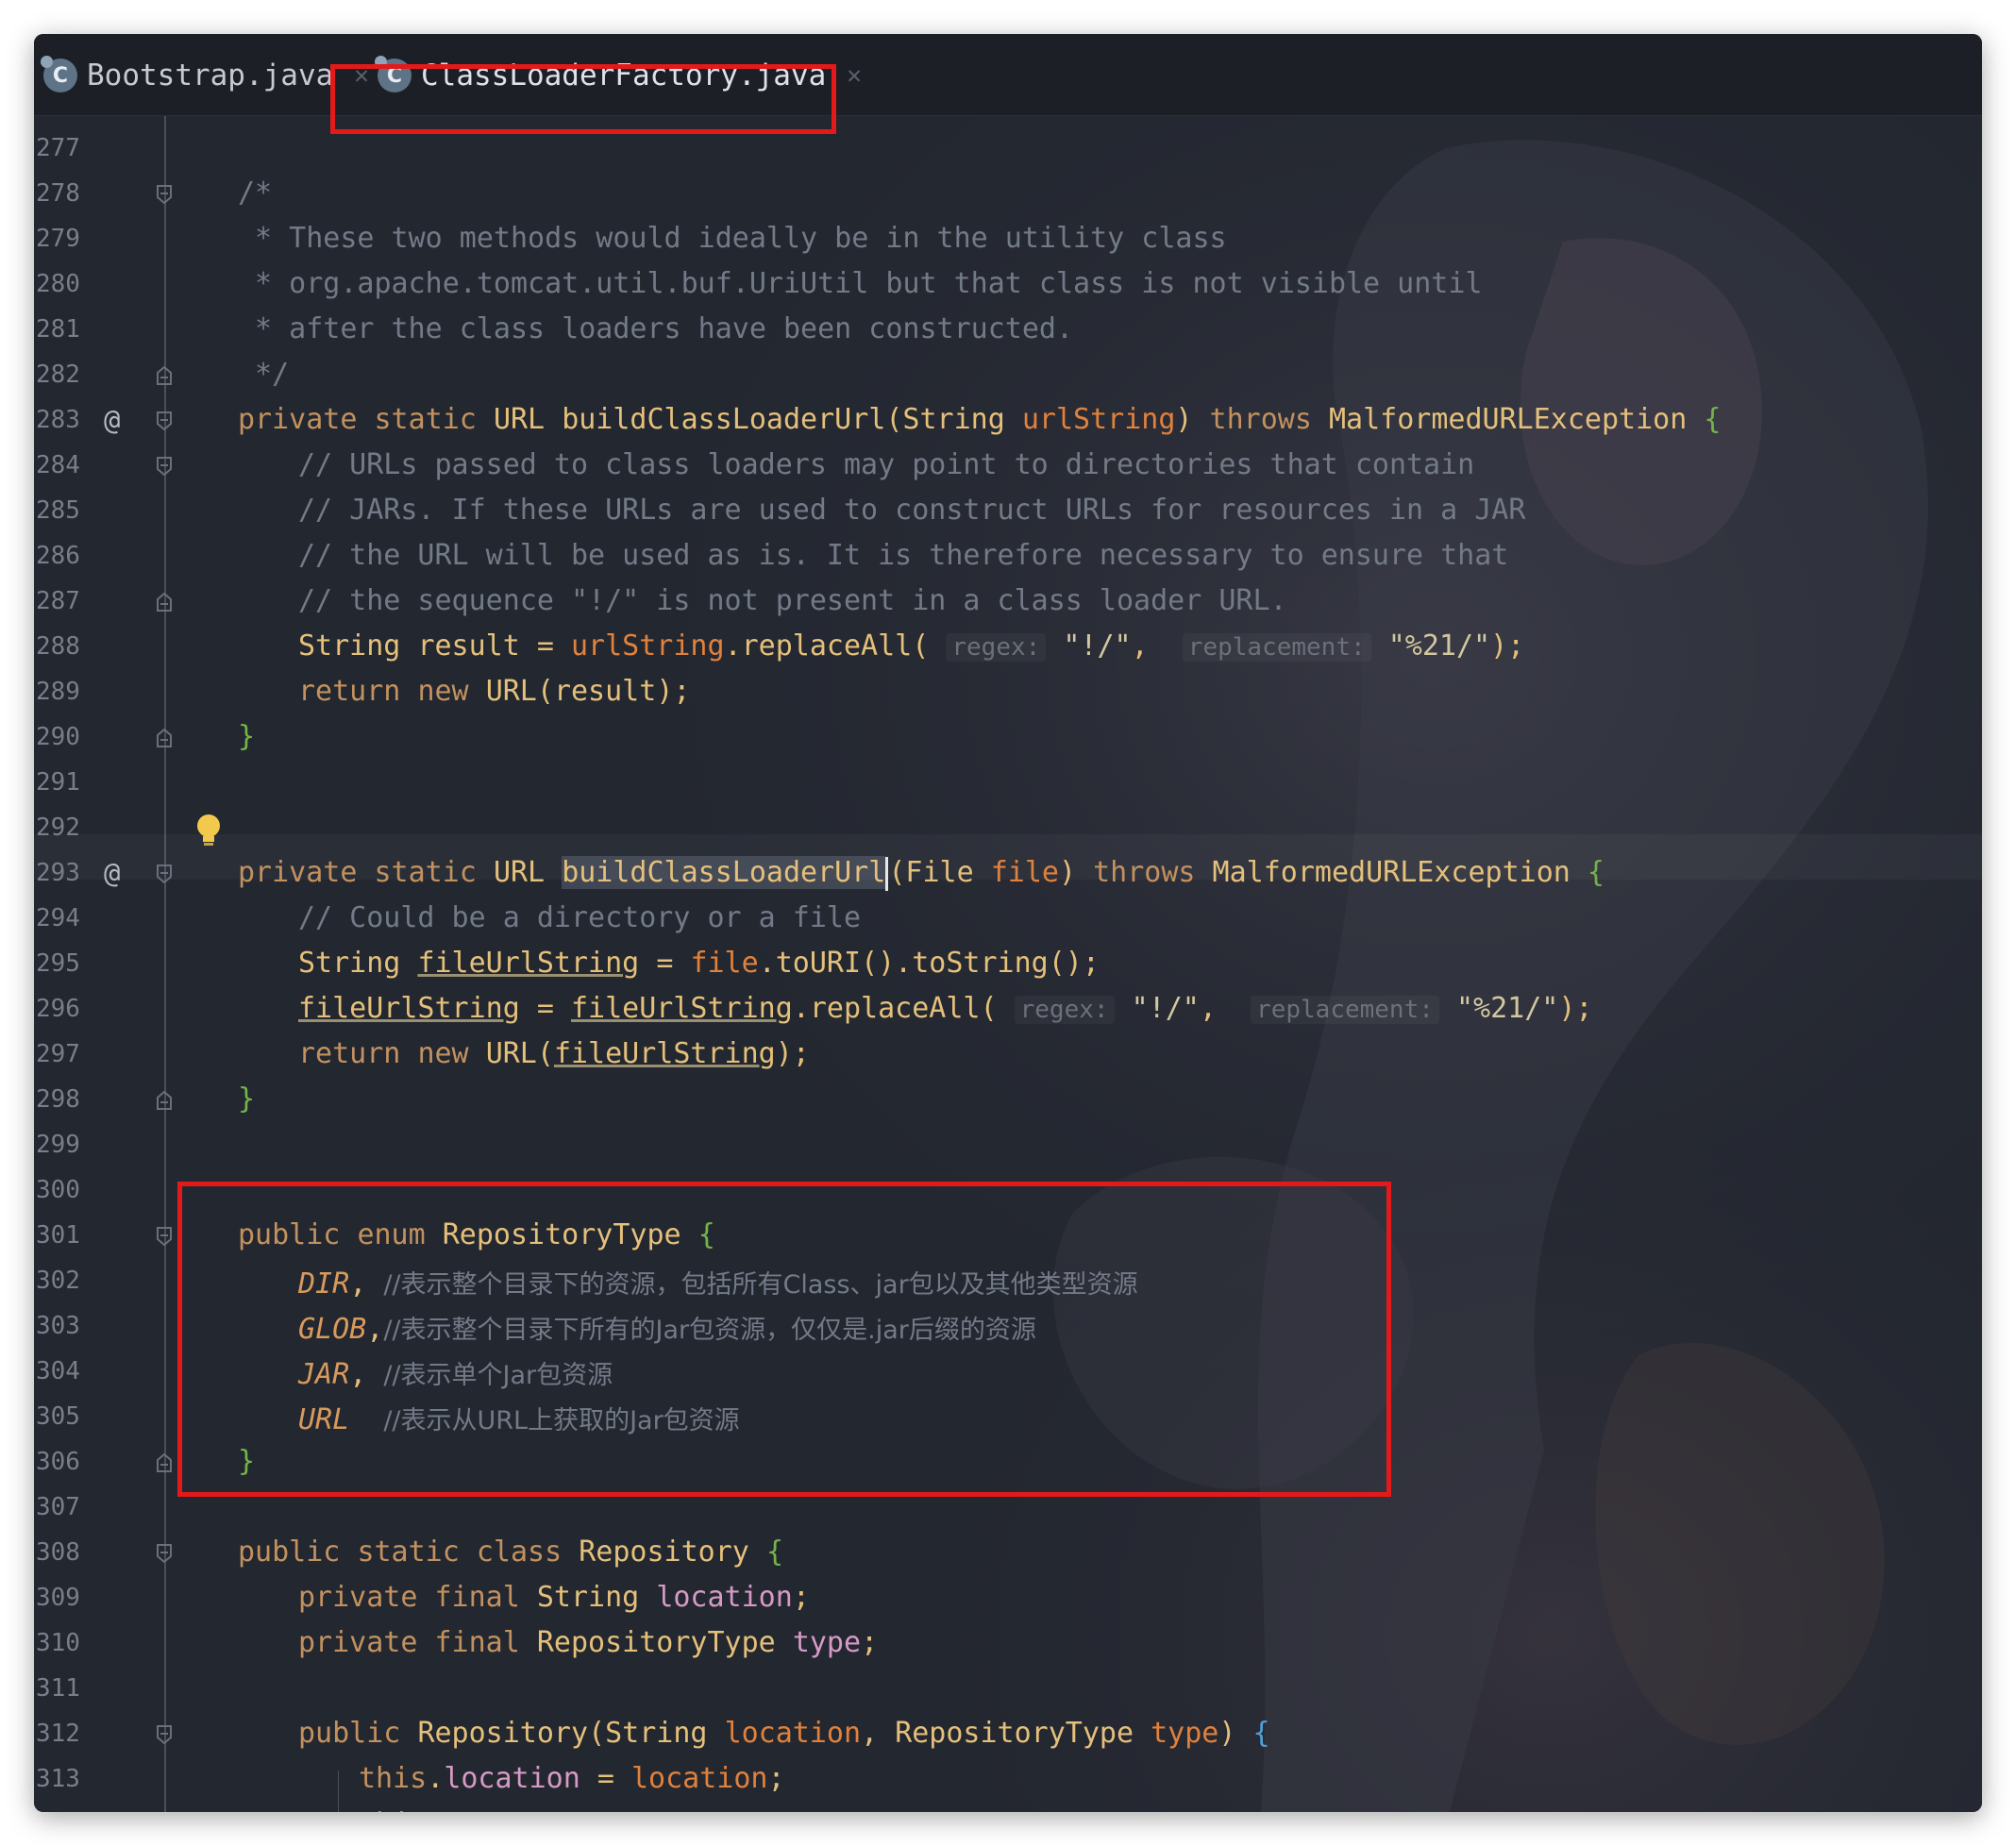 The width and height of the screenshot is (2016, 1846). I want to click on line-number: 291, so click(58, 782).